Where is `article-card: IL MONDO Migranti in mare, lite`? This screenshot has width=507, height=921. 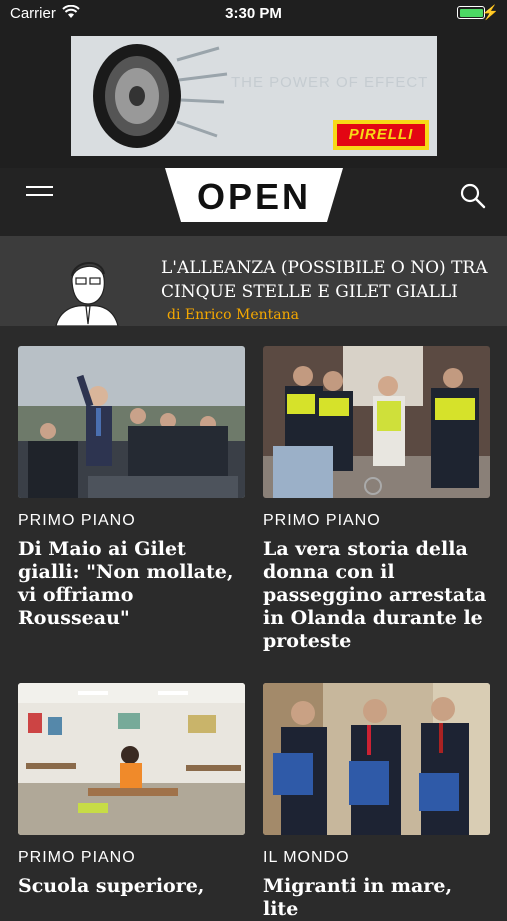 article-card: IL MONDO Migranti in mare, lite is located at coordinates (376, 802).